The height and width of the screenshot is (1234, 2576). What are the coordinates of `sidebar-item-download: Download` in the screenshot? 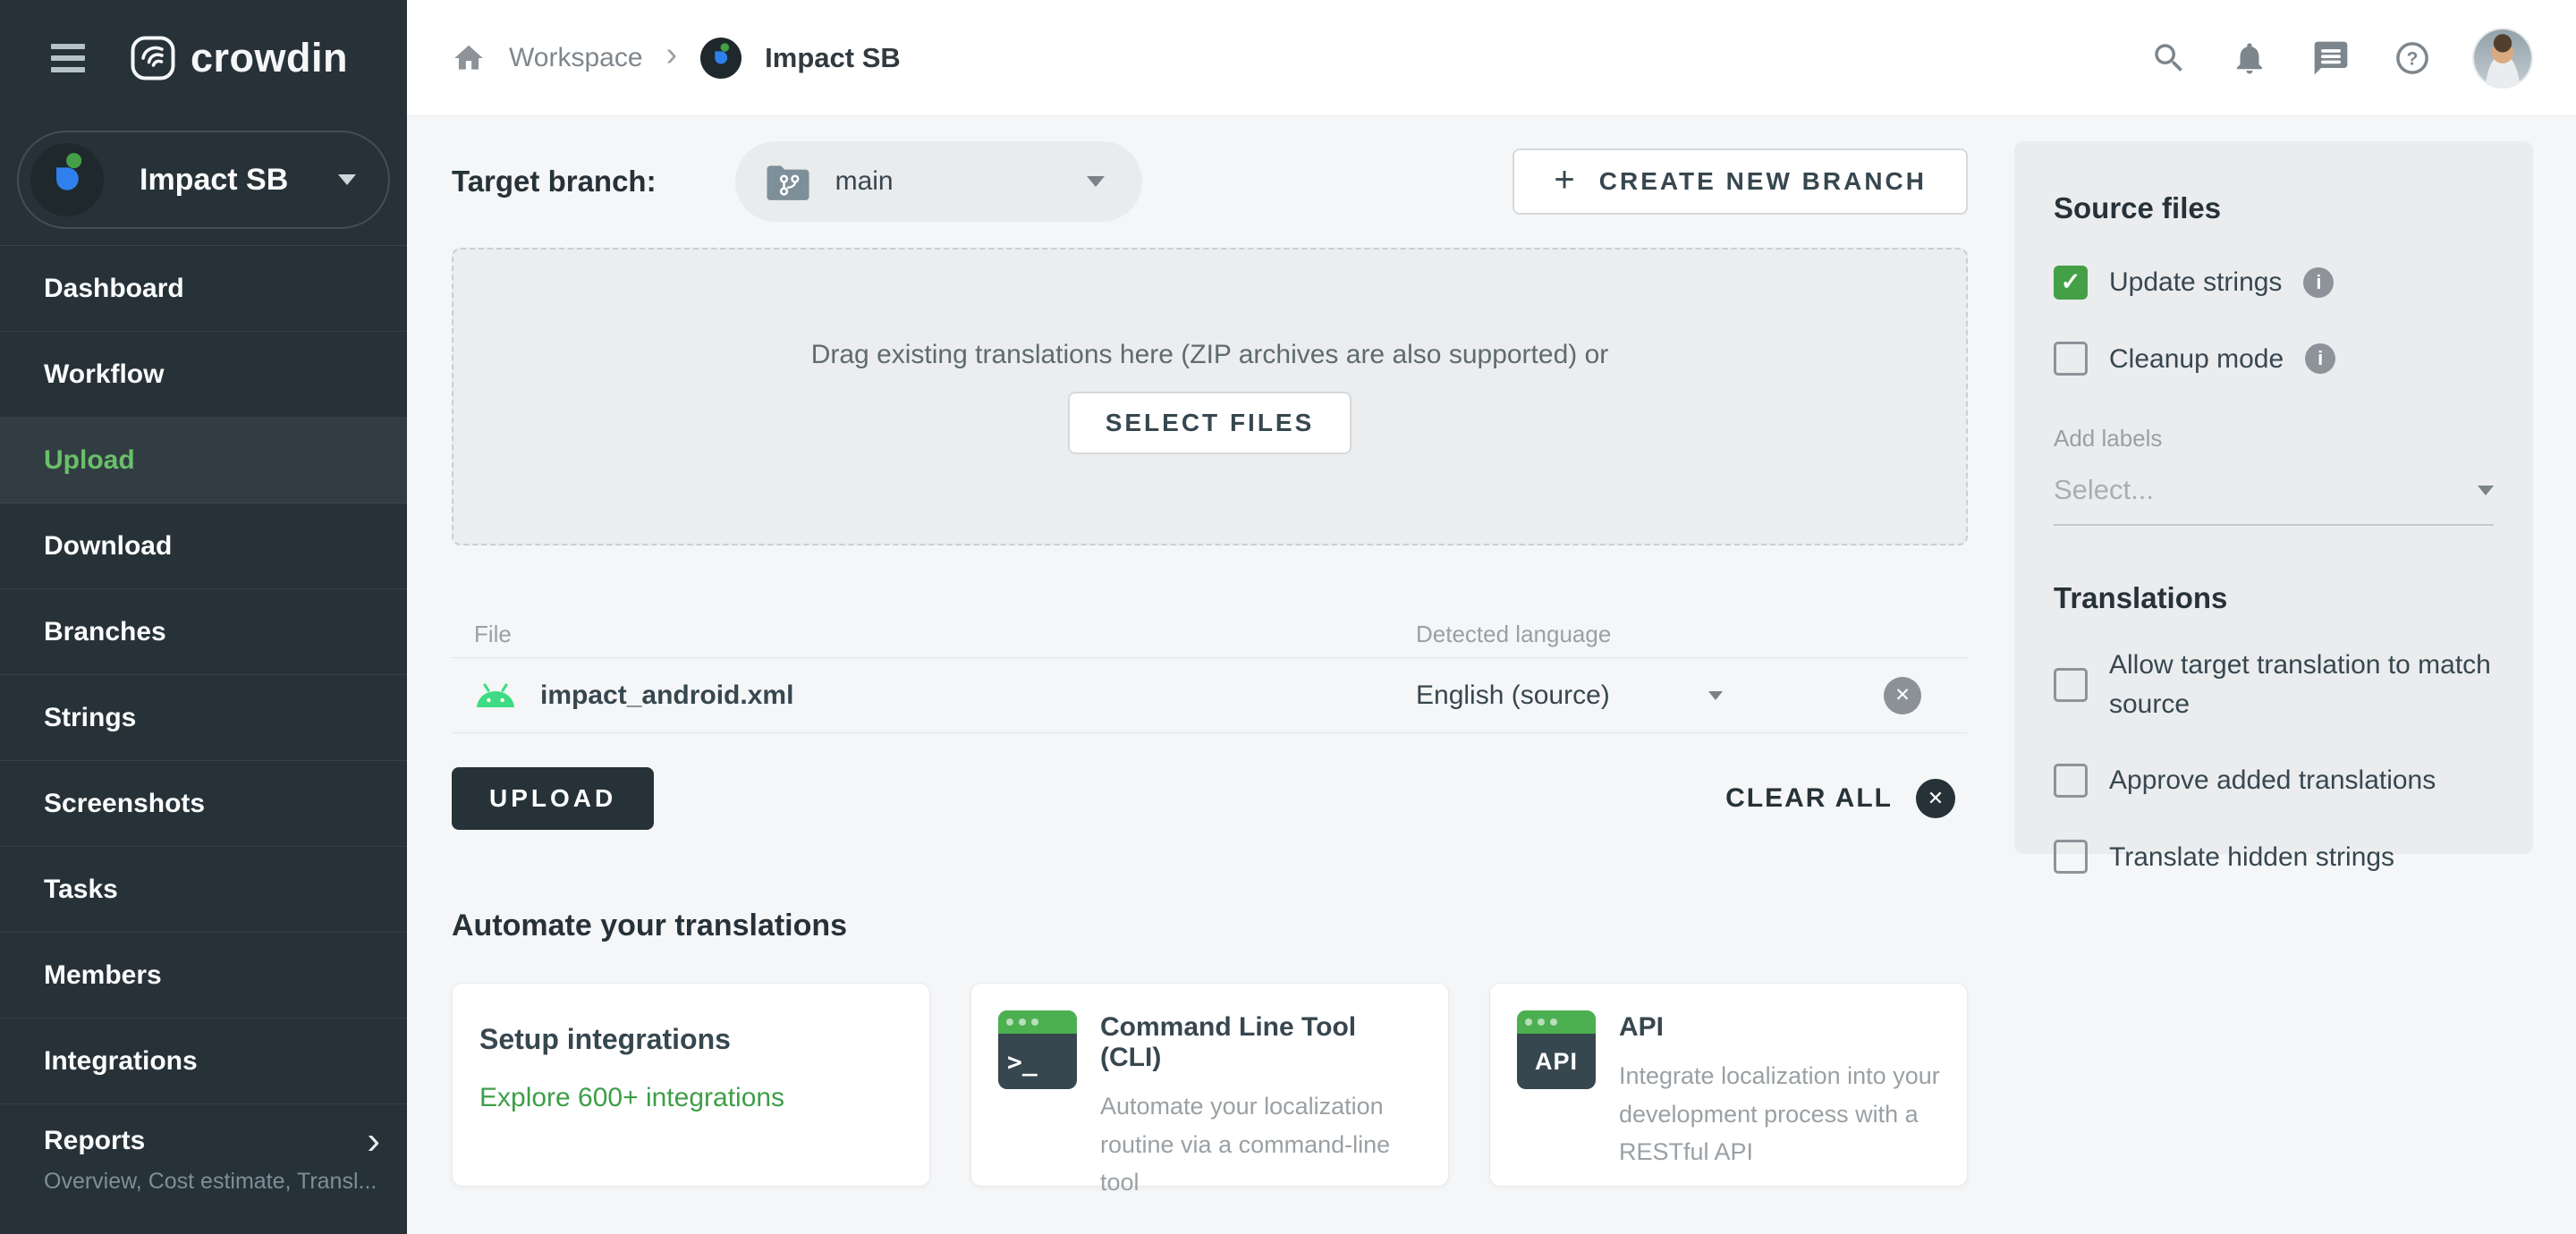 It's located at (203, 546).